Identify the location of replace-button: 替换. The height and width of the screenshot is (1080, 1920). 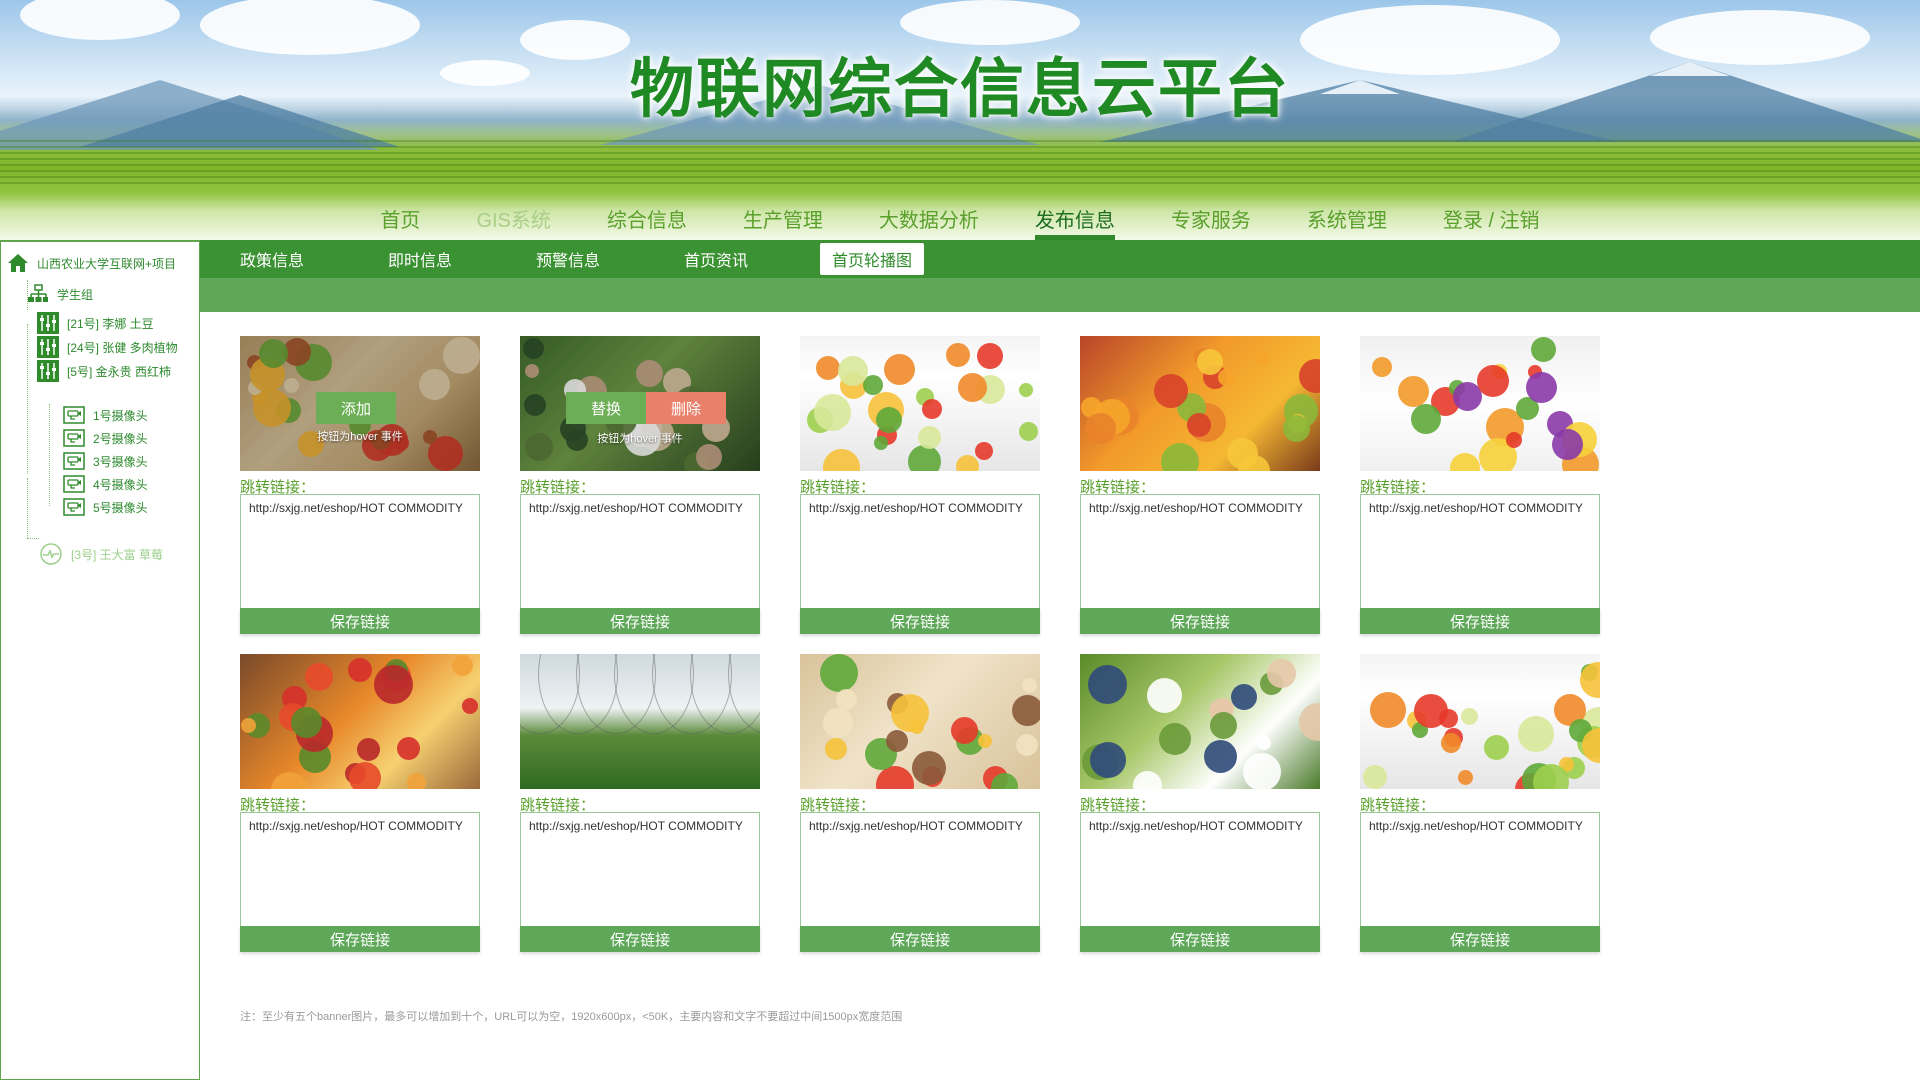
(606, 408).